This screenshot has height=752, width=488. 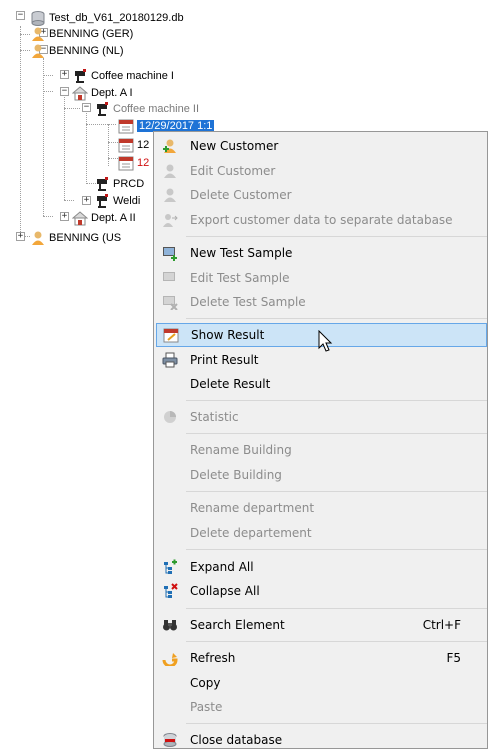 I want to click on export-customer-icon, so click(x=170, y=220).